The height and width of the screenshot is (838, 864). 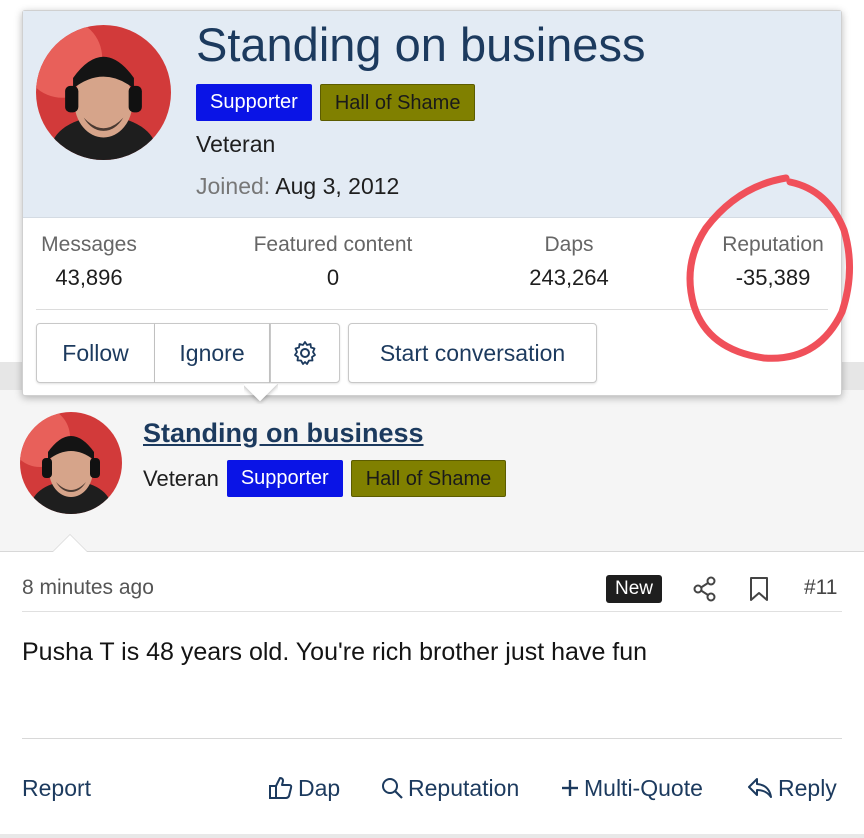 What do you see at coordinates (88, 588) in the screenshot?
I see `post-timestamp: 8 minutes ago` at bounding box center [88, 588].